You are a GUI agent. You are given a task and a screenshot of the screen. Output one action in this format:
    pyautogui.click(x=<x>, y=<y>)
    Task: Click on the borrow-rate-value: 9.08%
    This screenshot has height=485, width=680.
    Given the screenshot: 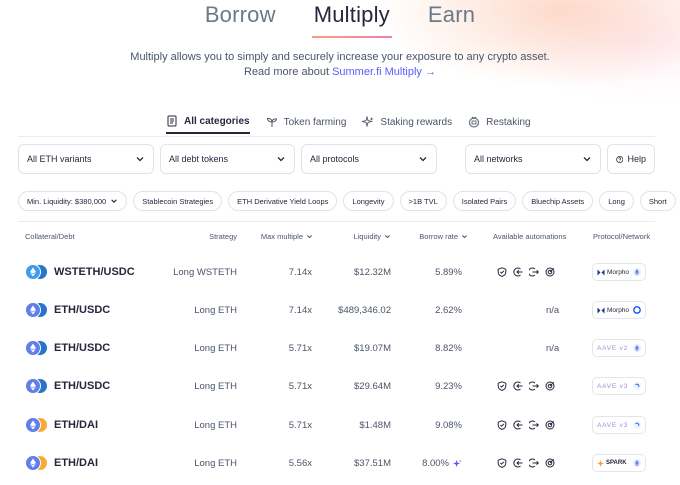 What is the action you would take?
    pyautogui.click(x=448, y=425)
    